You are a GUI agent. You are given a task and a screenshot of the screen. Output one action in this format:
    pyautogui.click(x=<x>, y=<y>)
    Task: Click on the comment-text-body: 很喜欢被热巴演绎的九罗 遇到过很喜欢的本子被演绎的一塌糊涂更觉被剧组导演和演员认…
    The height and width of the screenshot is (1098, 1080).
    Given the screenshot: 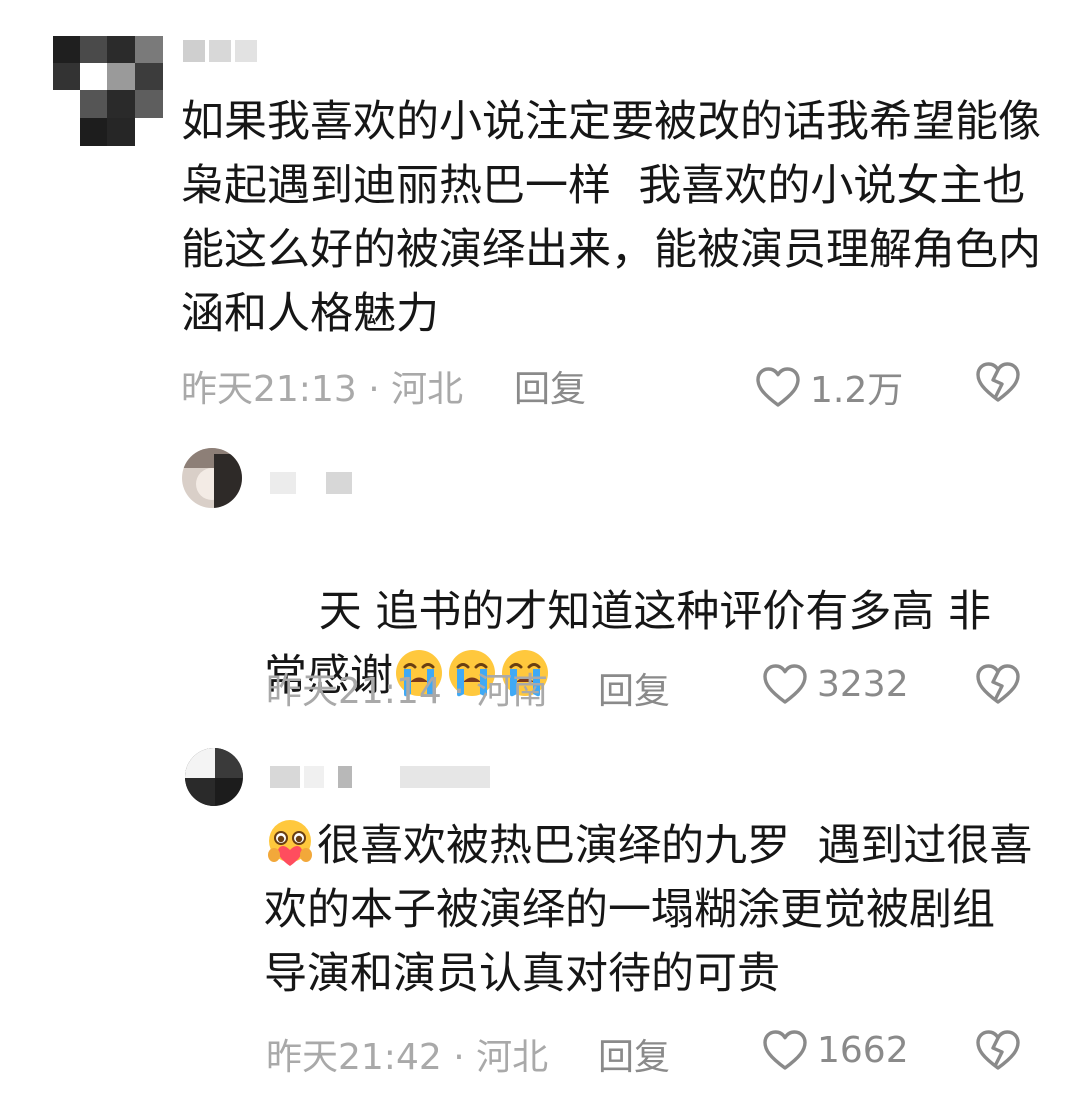 What is the action you would take?
    pyautogui.click(x=648, y=910)
    